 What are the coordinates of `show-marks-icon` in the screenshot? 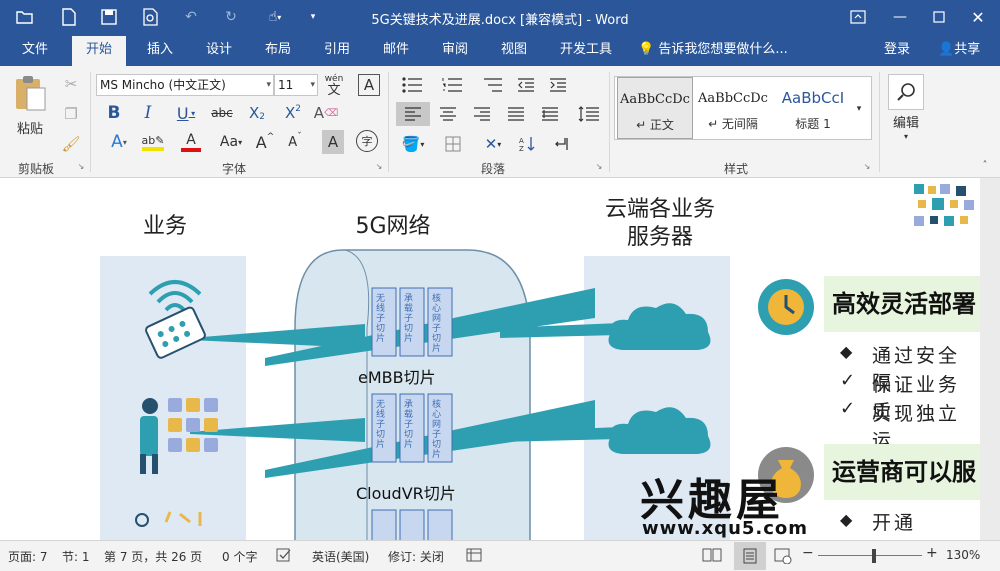 It's located at (562, 144).